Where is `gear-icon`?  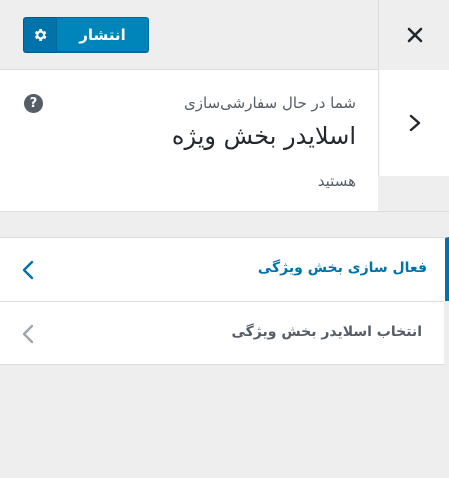 gear-icon is located at coordinates (40, 35).